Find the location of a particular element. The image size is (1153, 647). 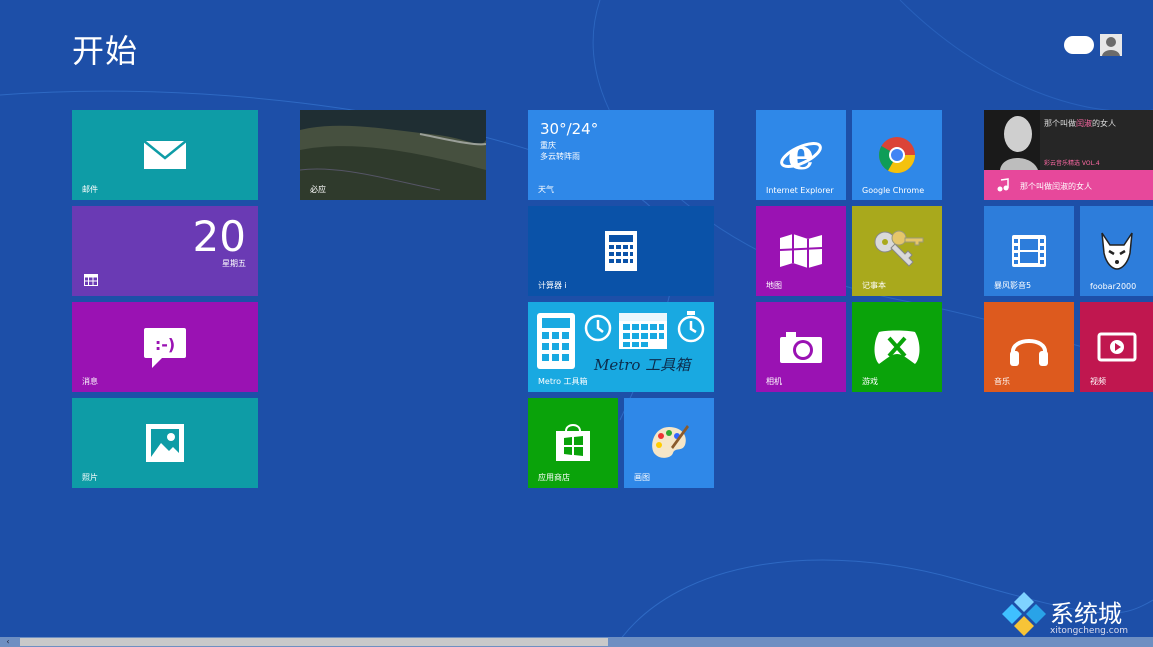

chrome-icon is located at coordinates (896, 155).